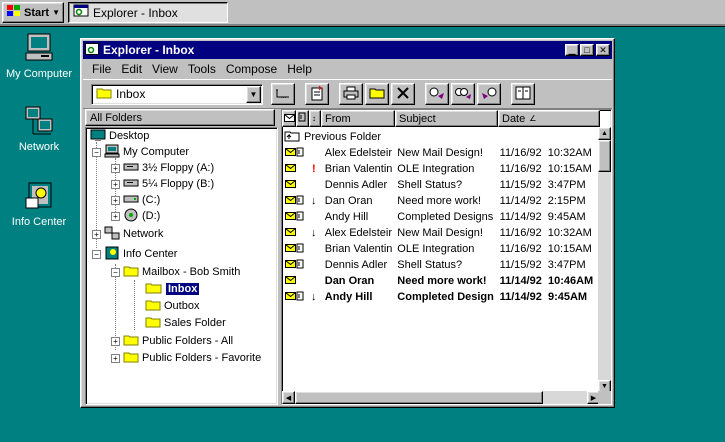  Describe the element at coordinates (572, 50) in the screenshot. I see `minimize-button: ▁` at that location.